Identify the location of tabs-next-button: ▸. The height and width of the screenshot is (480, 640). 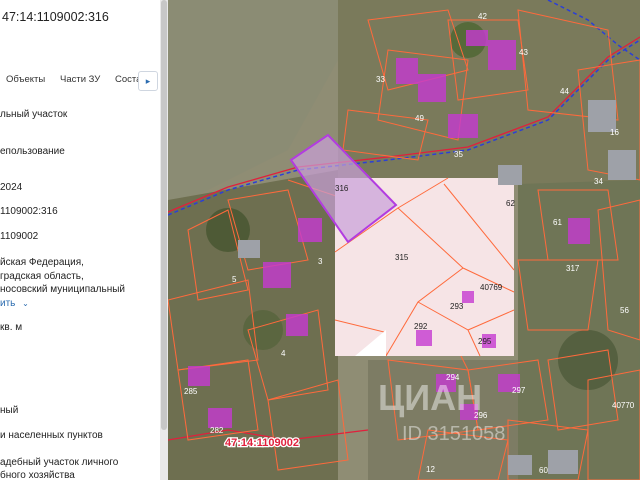
(148, 81).